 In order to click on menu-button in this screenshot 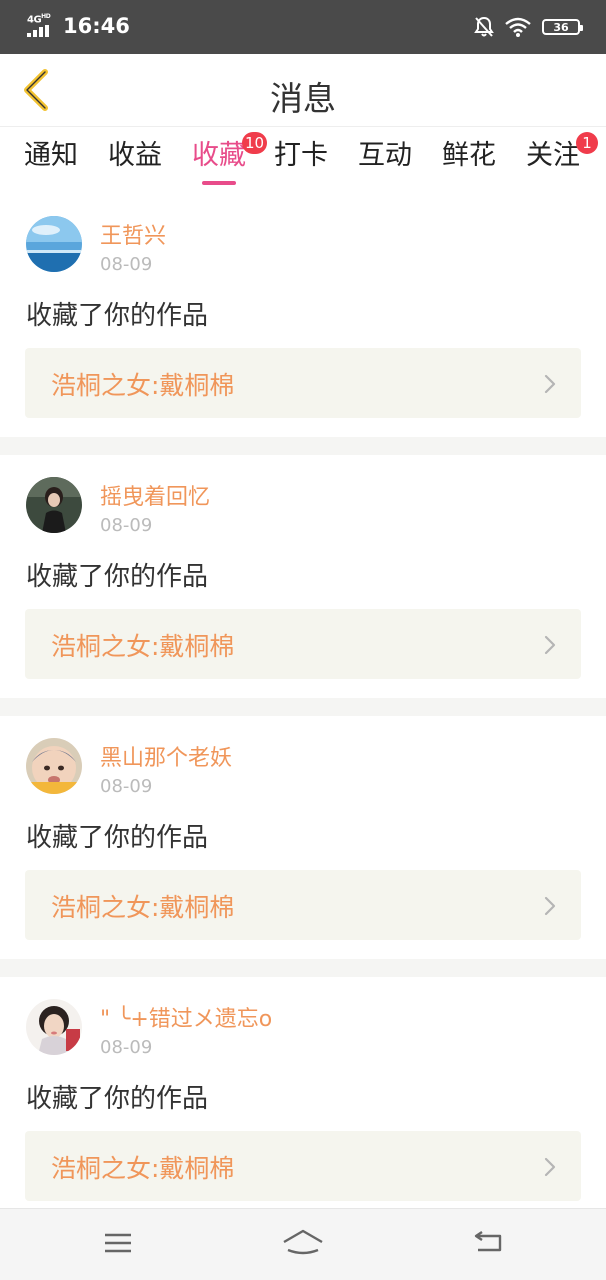, I will do `click(118, 1243)`.